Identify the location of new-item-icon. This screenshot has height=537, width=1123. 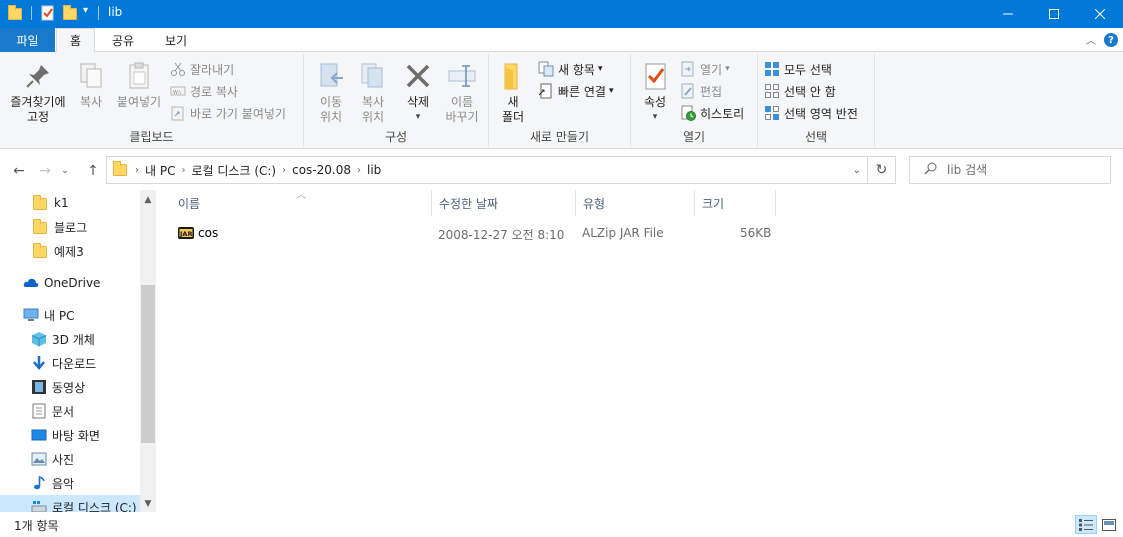
(546, 69).